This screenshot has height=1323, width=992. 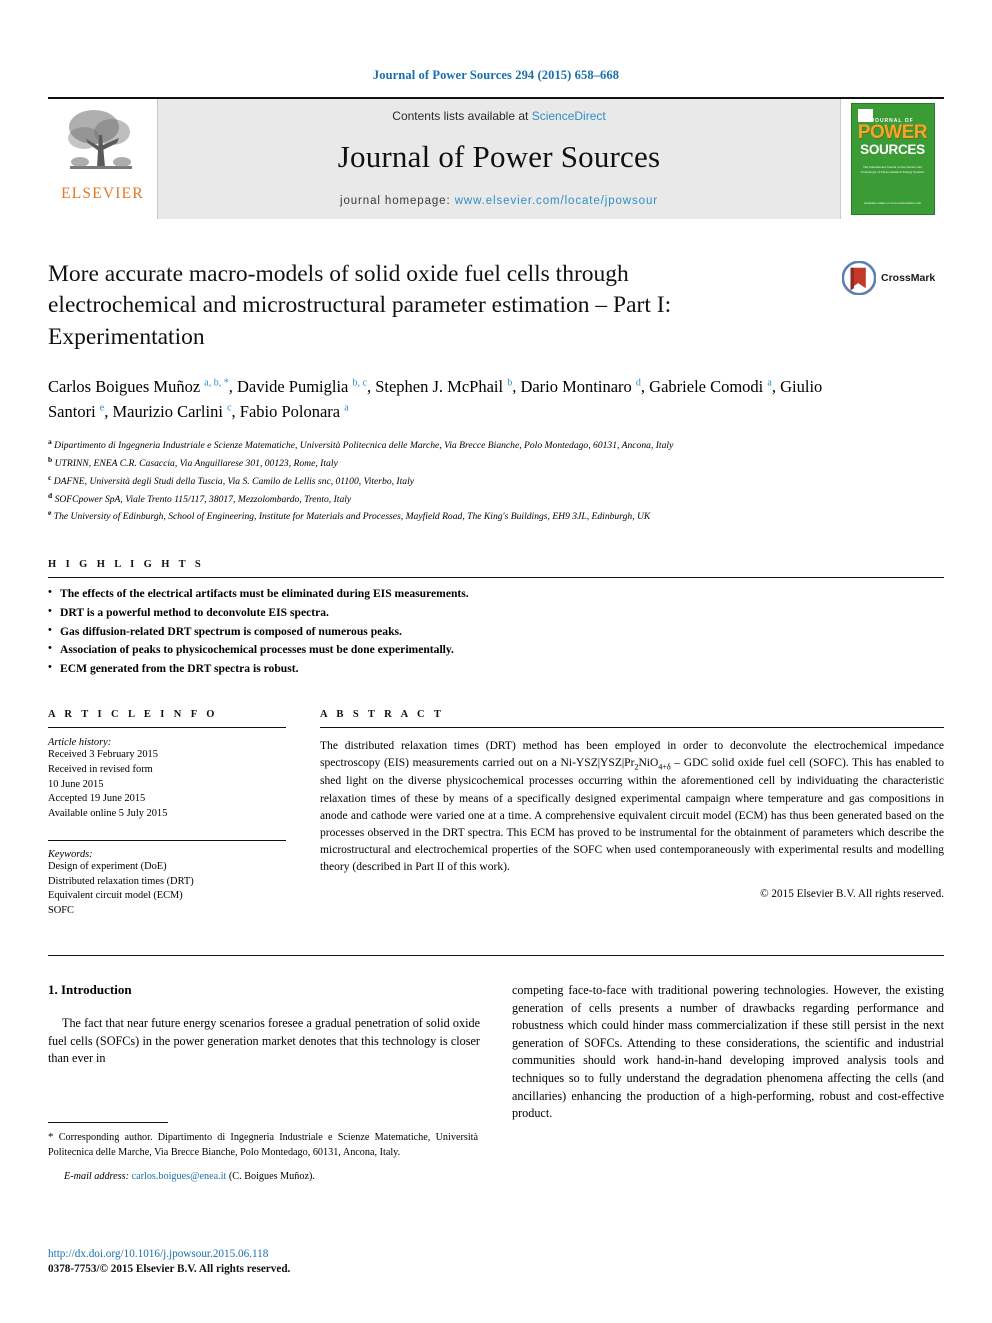 What do you see at coordinates (382, 714) in the screenshot?
I see `abstract-heading: A B S T R A C T` at bounding box center [382, 714].